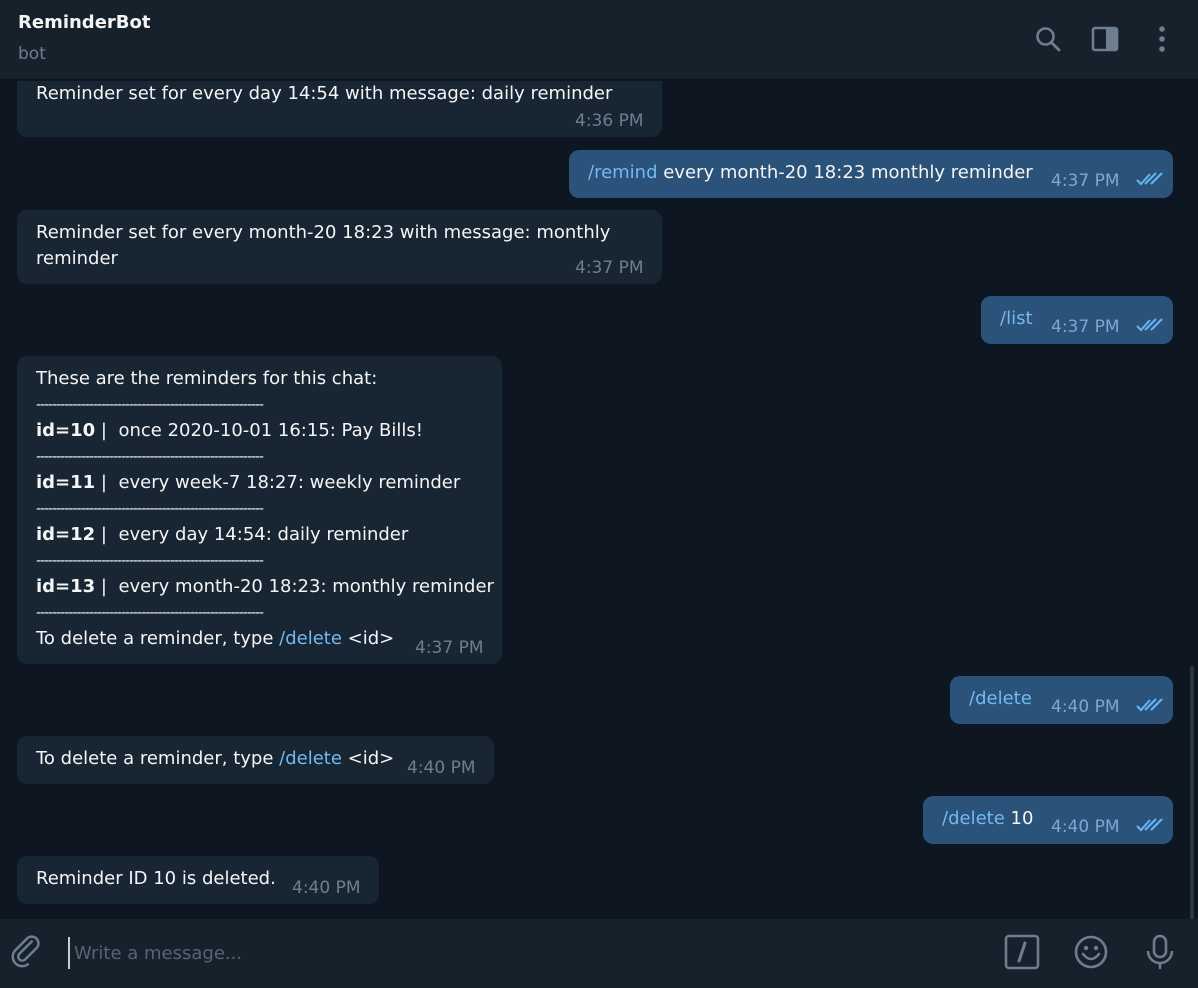 Image resolution: width=1198 pixels, height=988 pixels. I want to click on reminder-list-heading: These are the reminders for this chat:, so click(207, 378).